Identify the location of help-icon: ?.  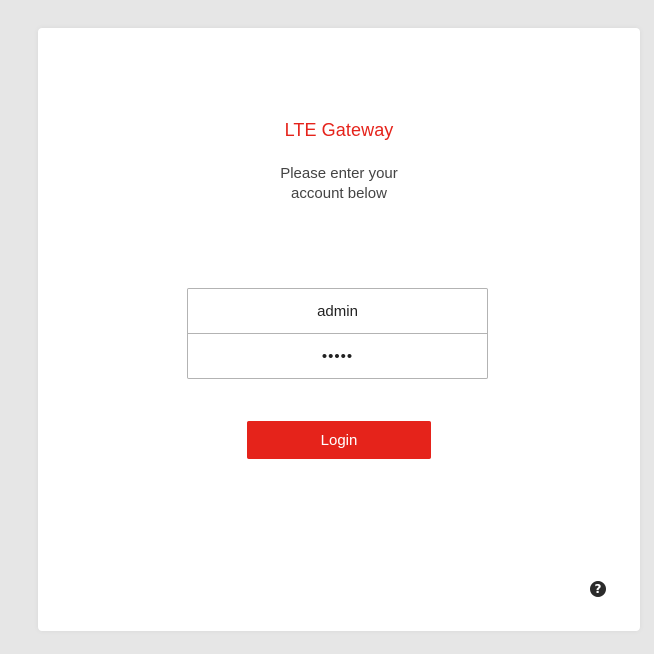
(598, 589).